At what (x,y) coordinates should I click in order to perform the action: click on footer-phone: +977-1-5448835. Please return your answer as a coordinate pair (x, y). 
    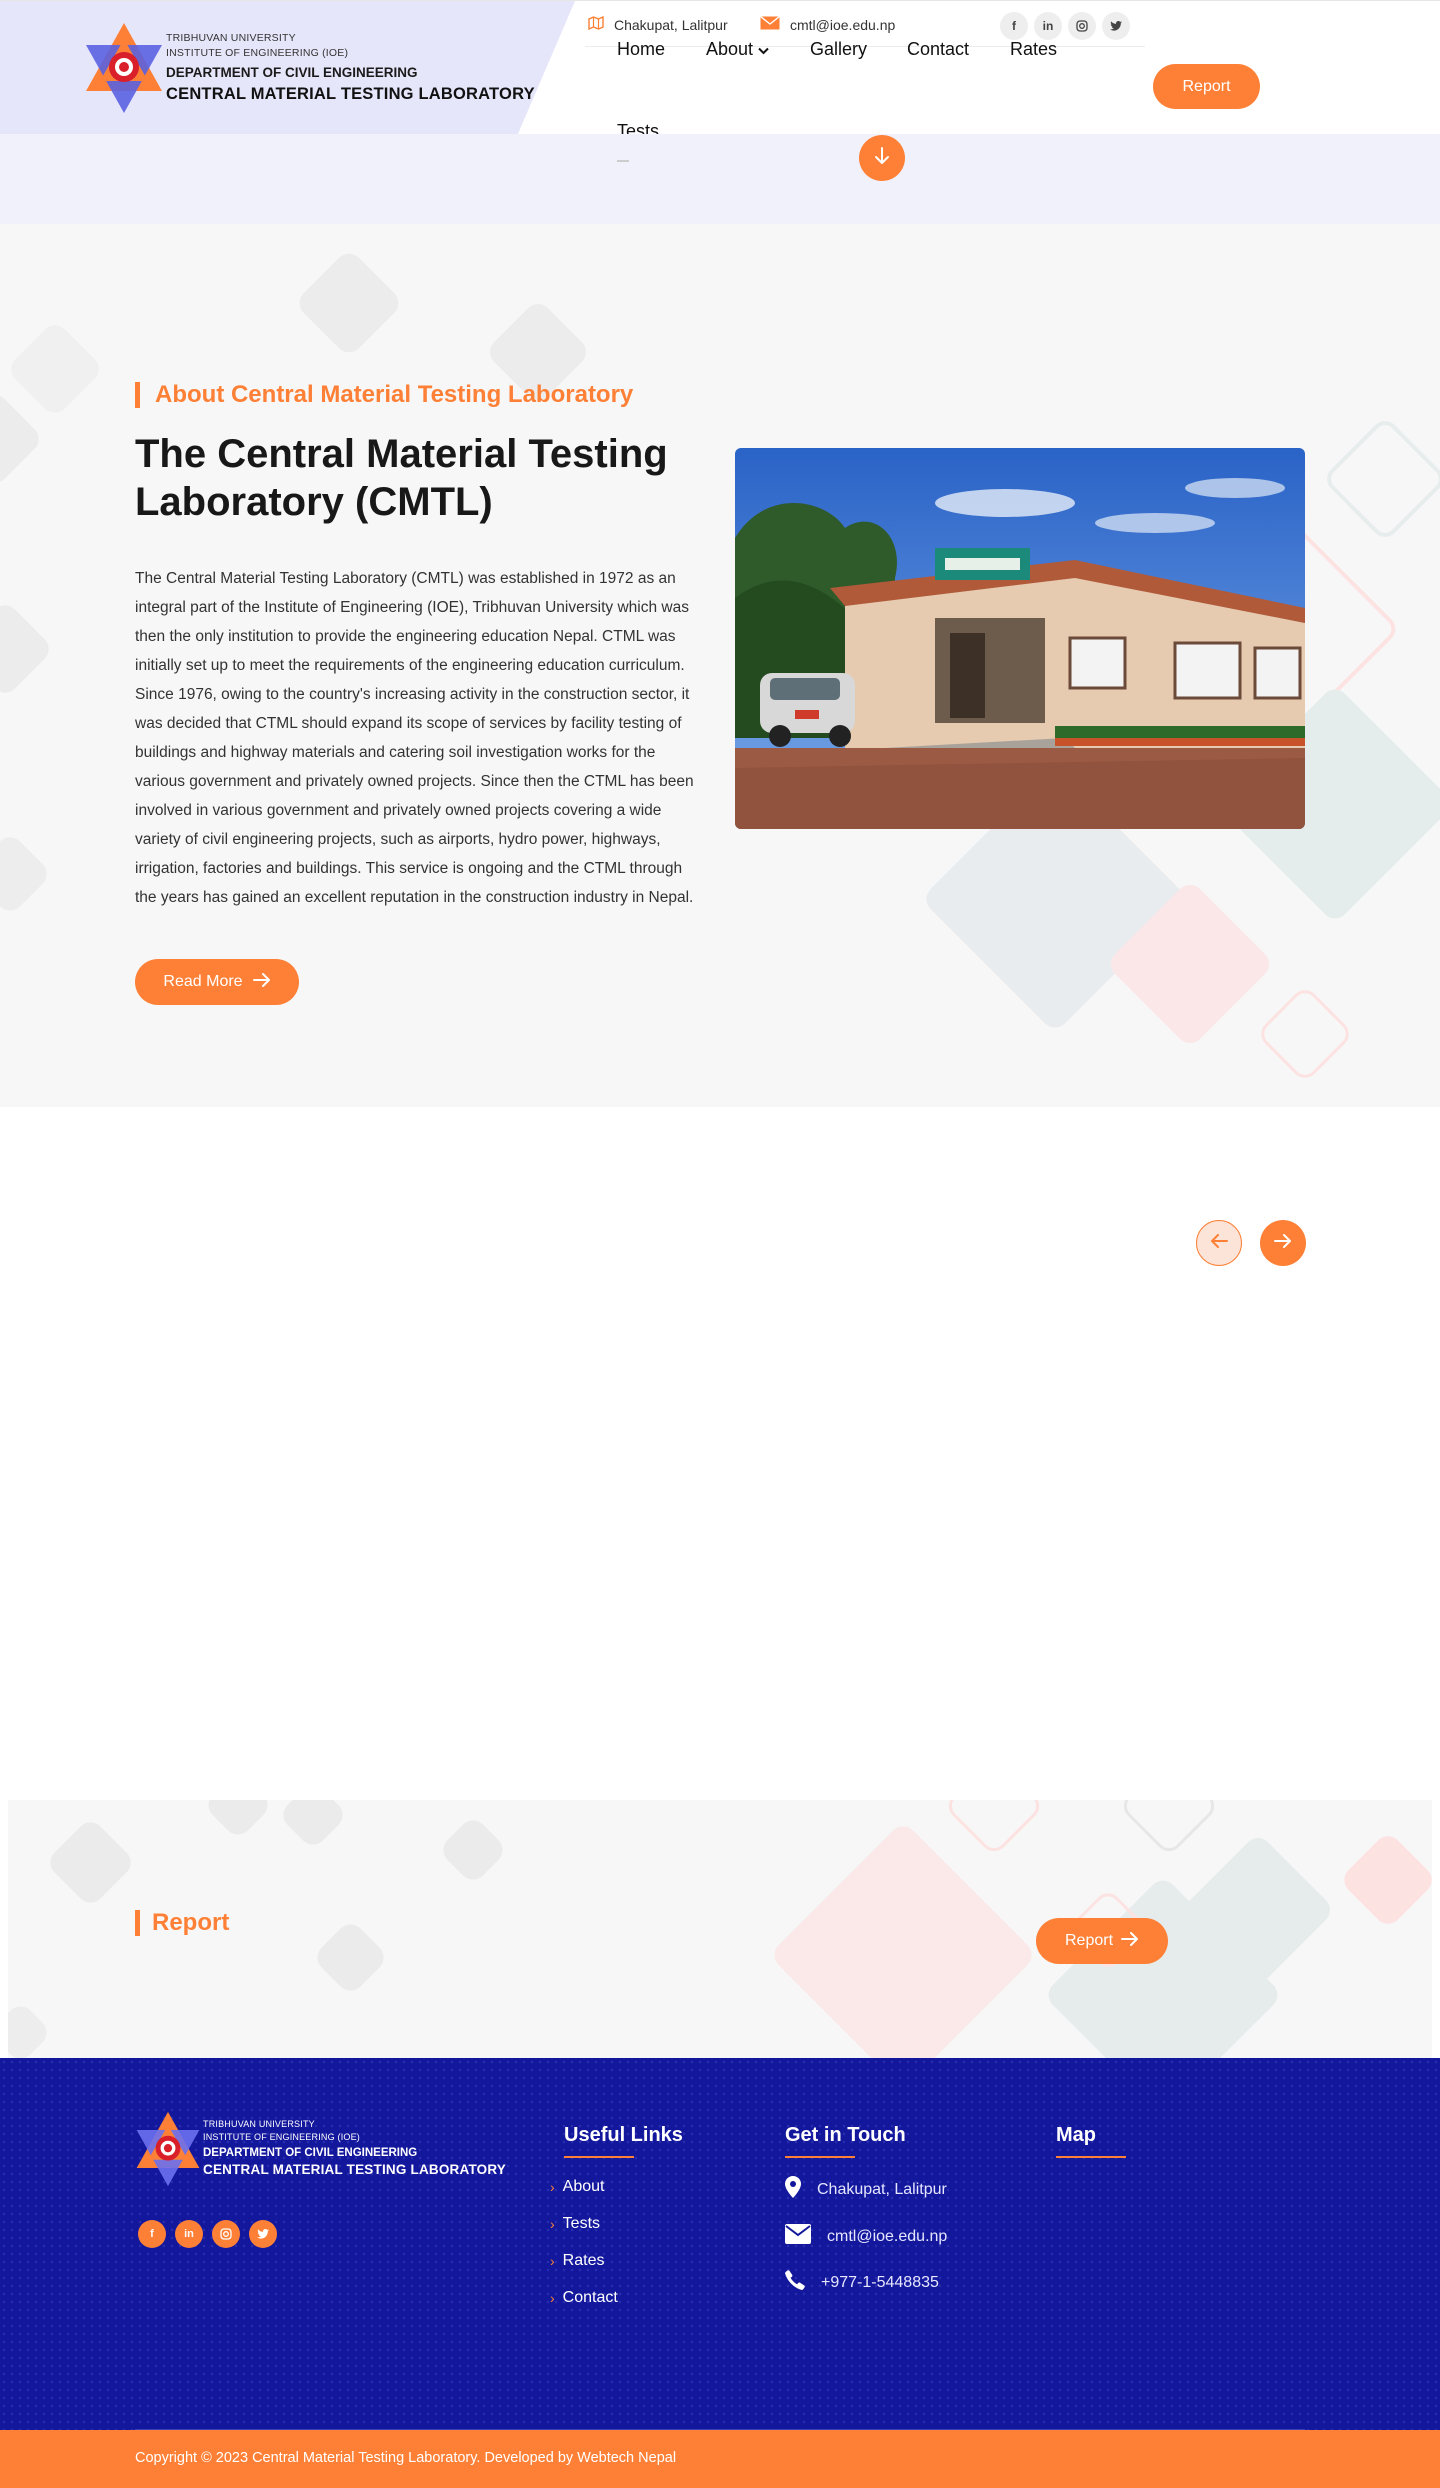
    Looking at the image, I should click on (862, 2282).